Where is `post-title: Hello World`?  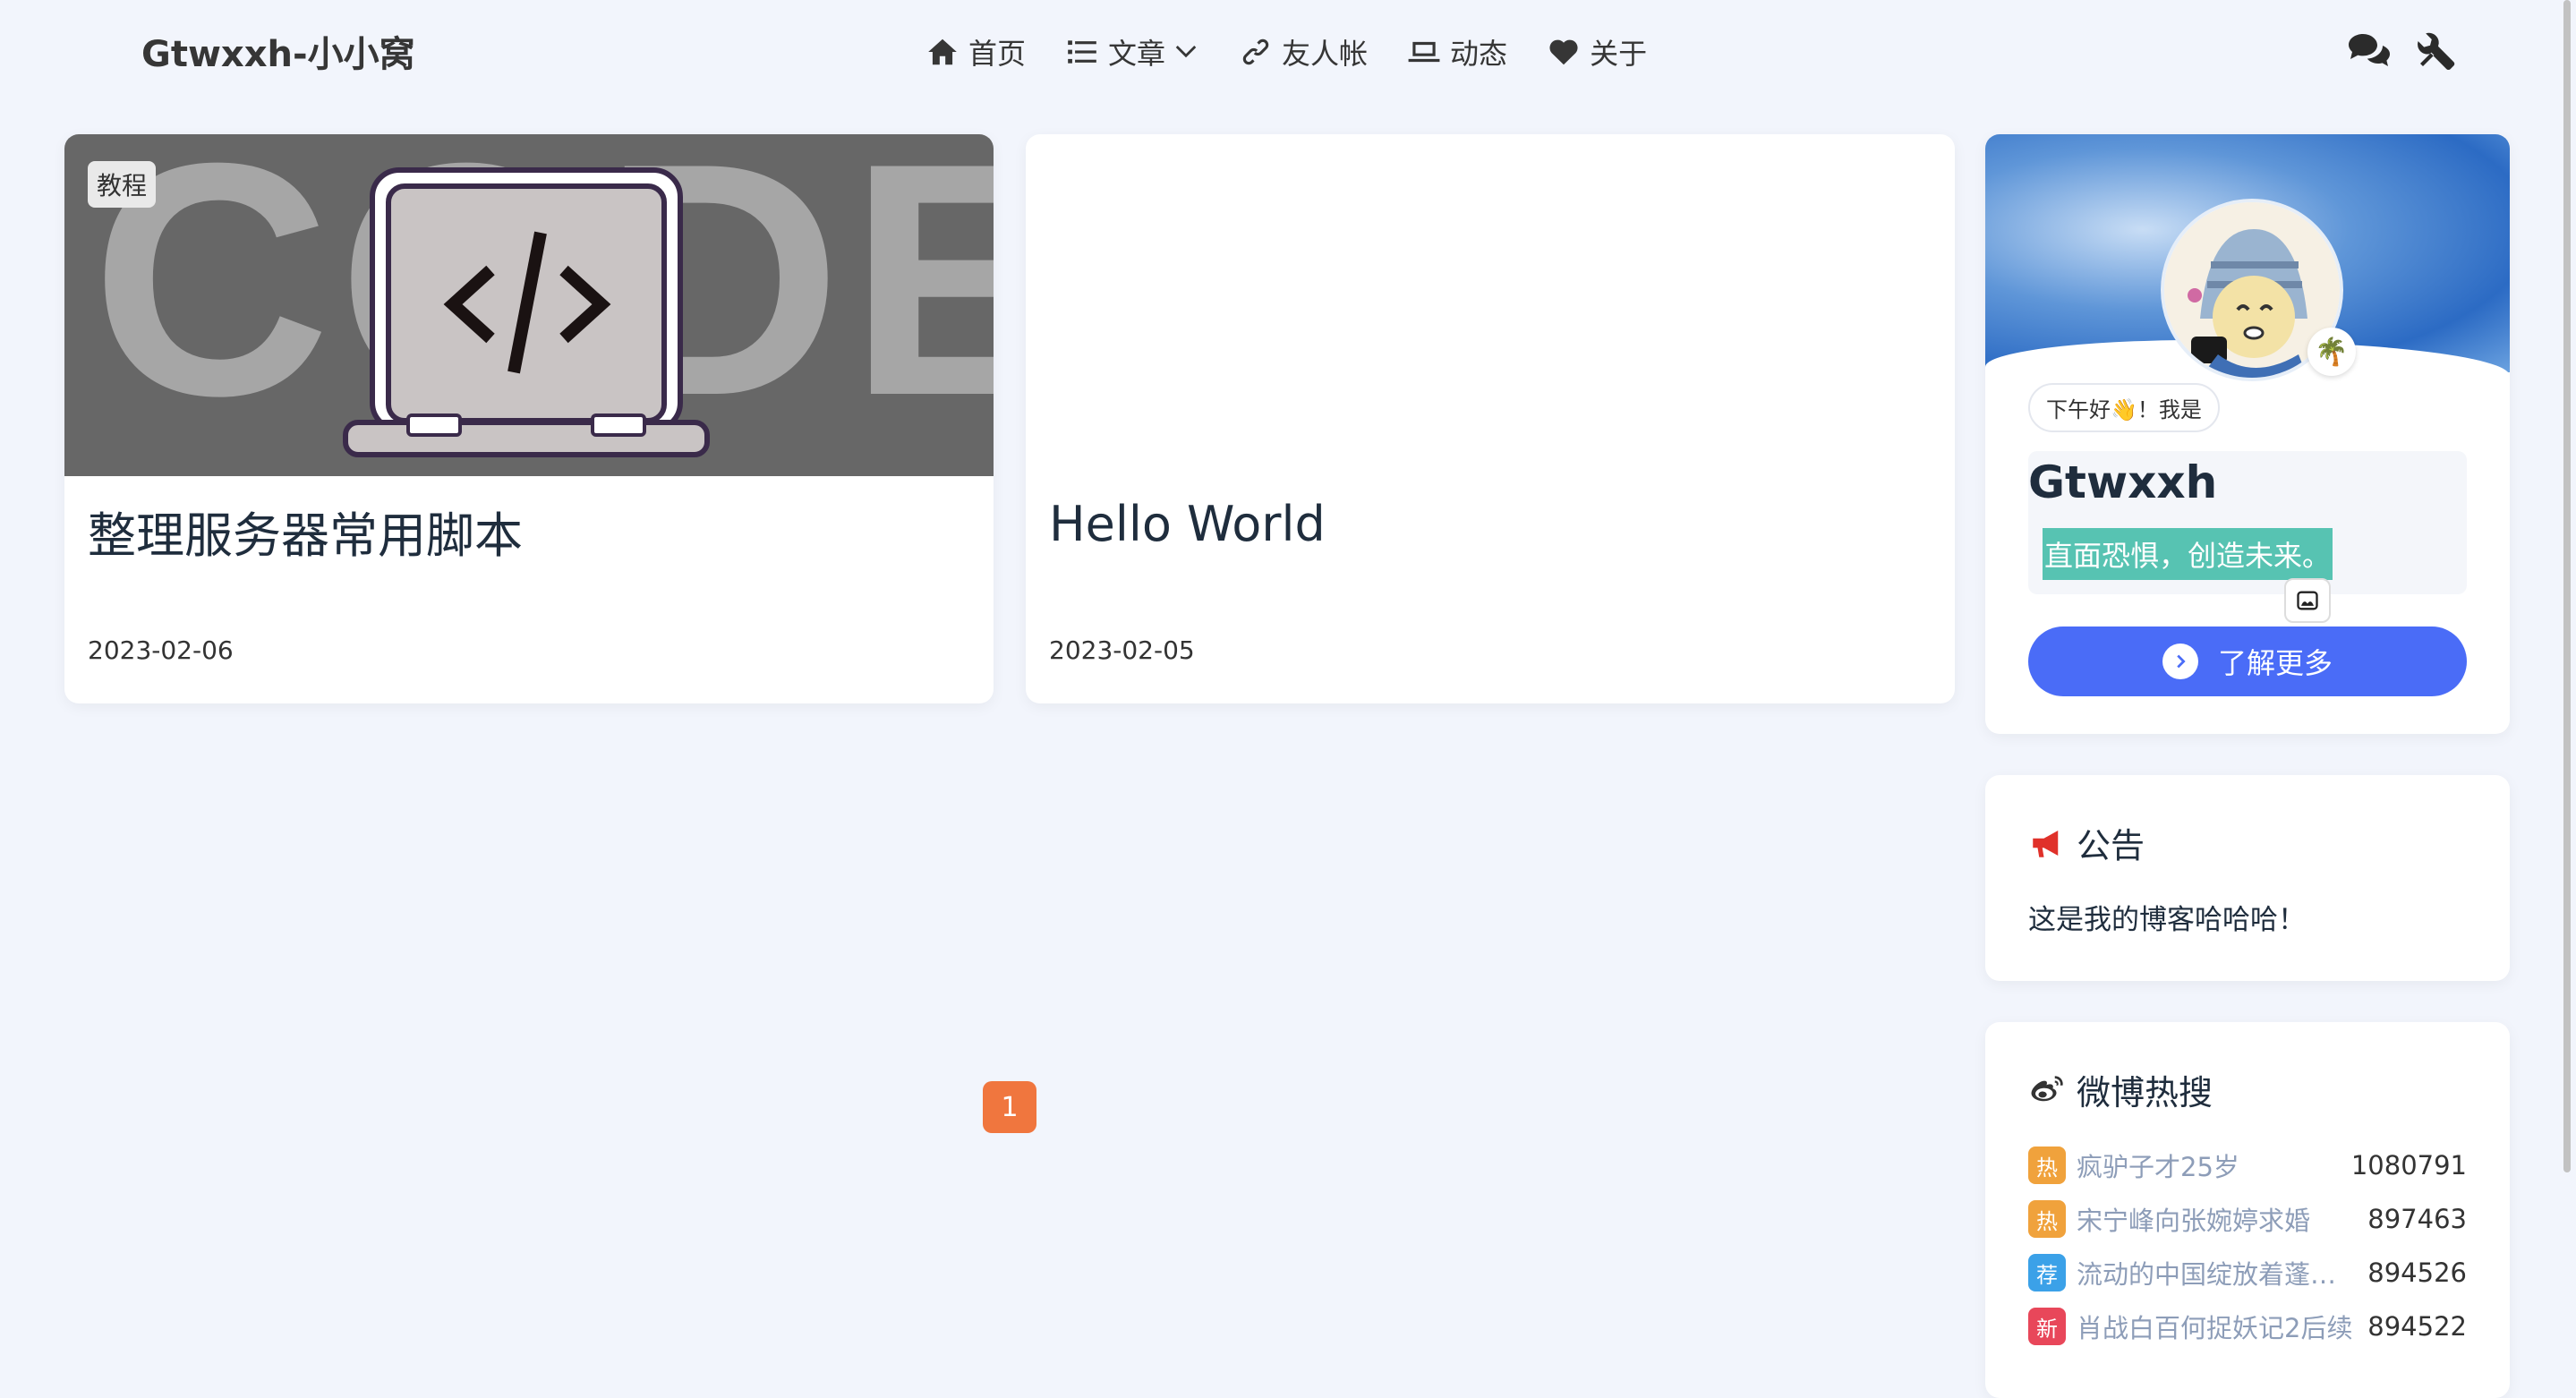 post-title: Hello World is located at coordinates (1187, 524).